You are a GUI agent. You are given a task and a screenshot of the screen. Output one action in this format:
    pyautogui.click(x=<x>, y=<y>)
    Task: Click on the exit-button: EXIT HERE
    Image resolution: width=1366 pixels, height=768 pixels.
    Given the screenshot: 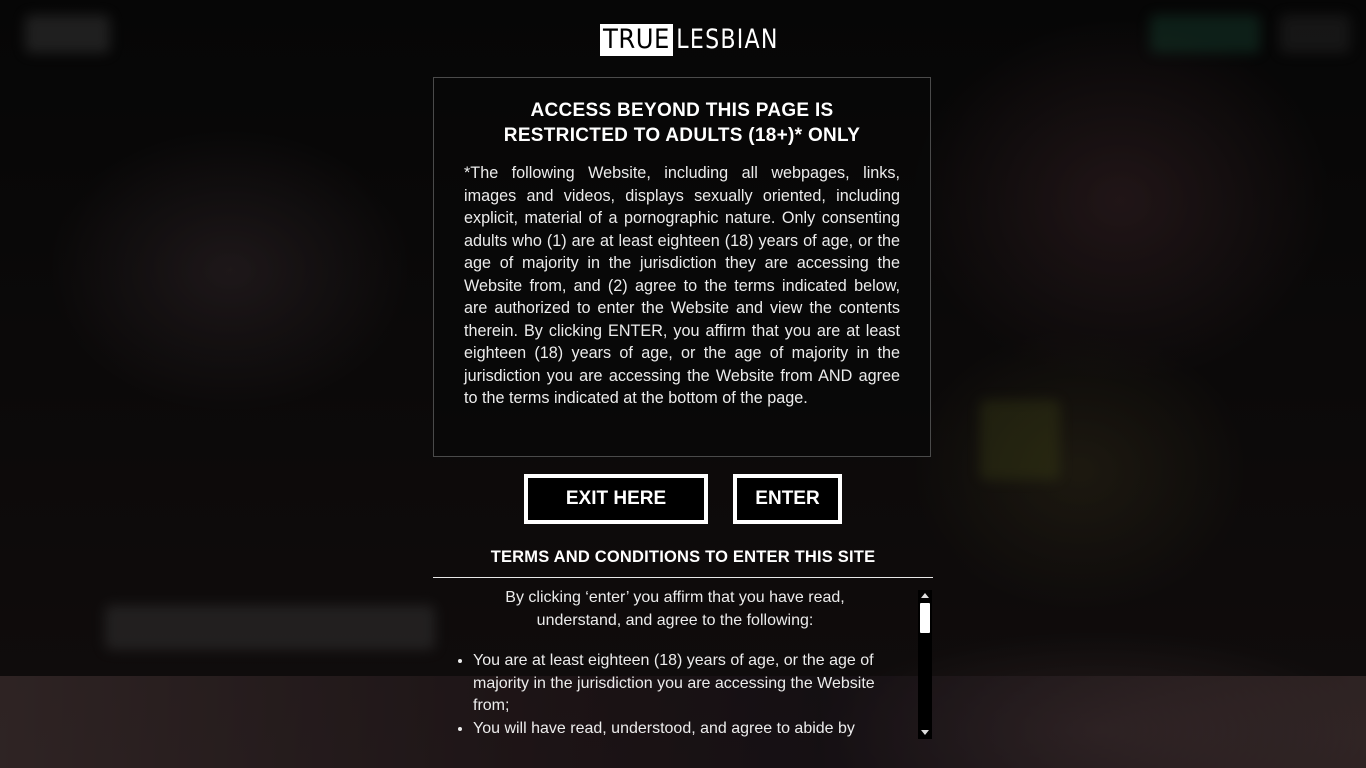 What is the action you would take?
    pyautogui.click(x=616, y=499)
    